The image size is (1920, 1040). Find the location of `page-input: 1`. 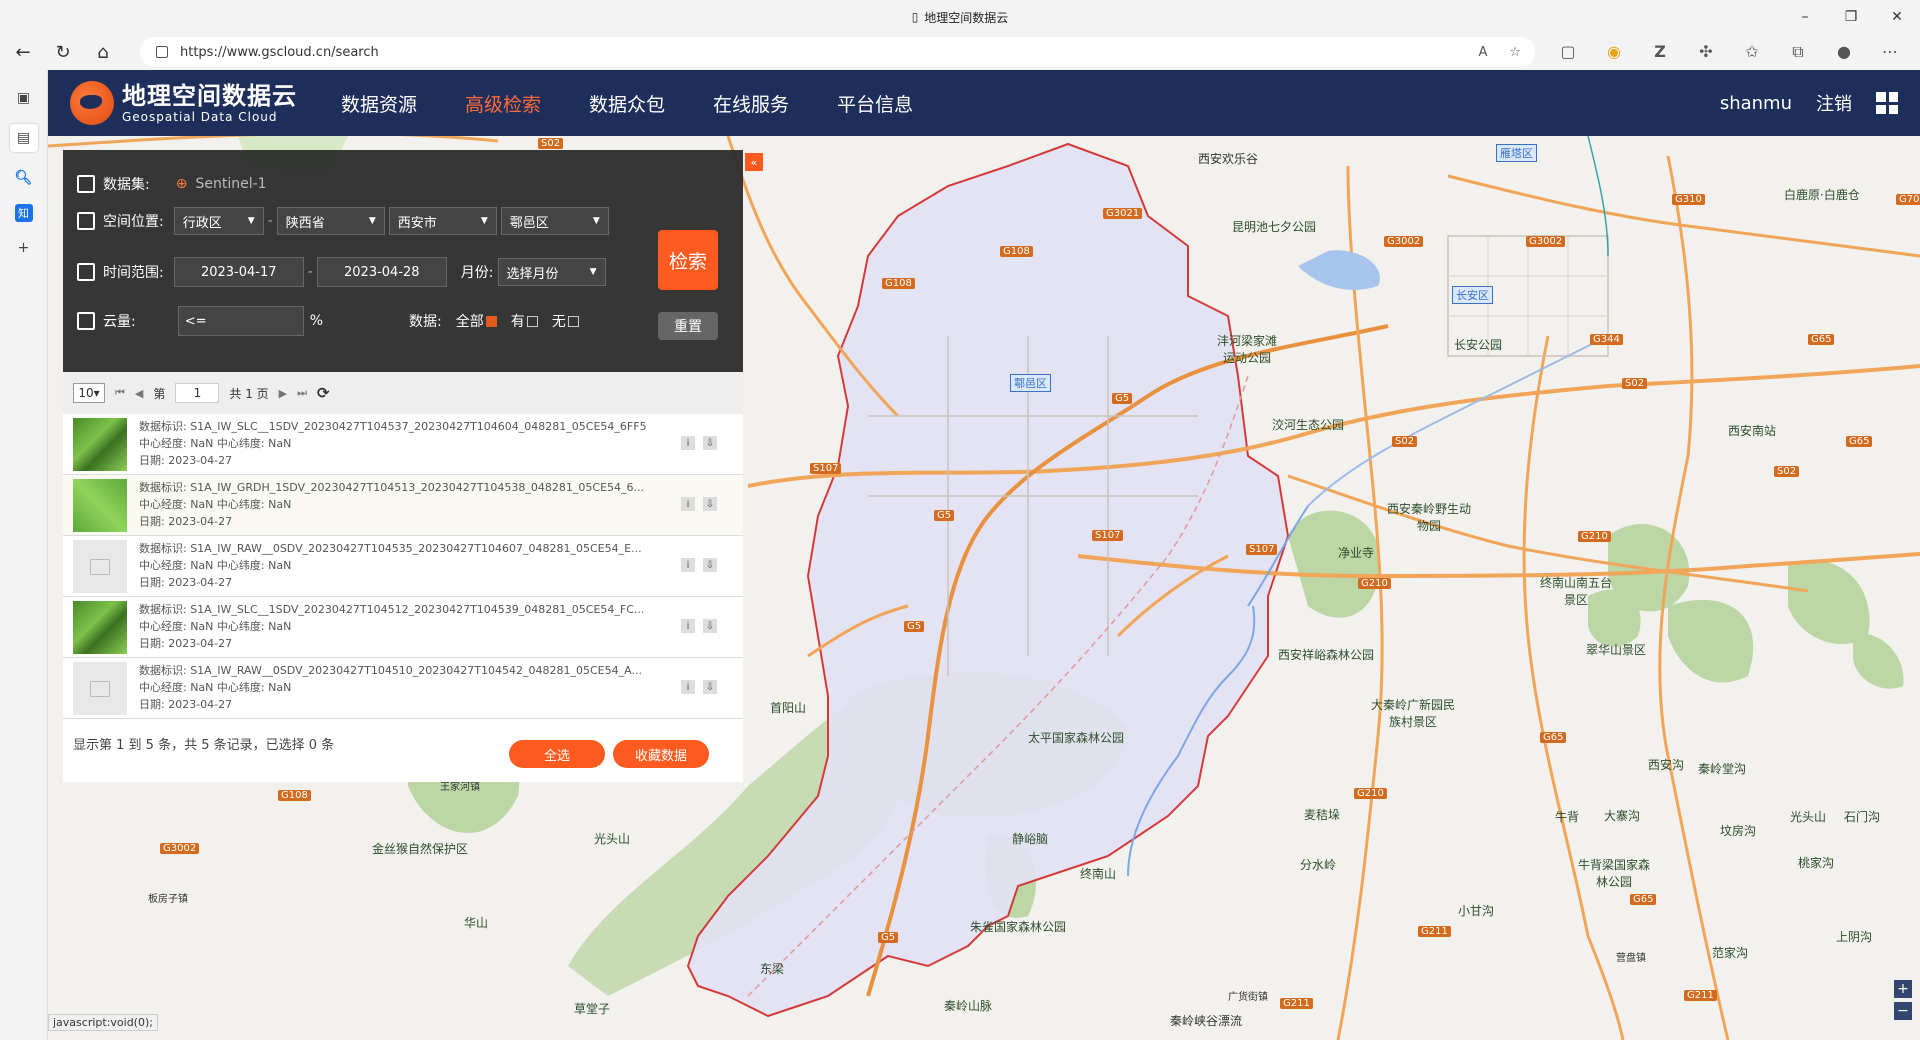

page-input: 1 is located at coordinates (197, 393).